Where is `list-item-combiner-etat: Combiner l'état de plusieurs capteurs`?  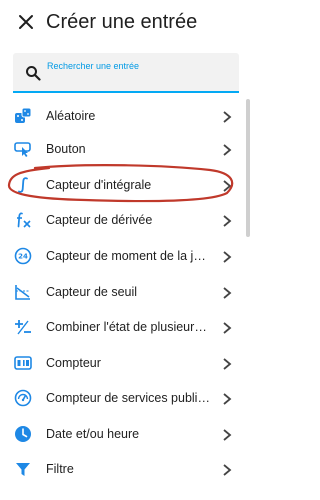 list-item-combiner-etat: Combiner l'état de plusieurs capteurs is located at coordinates (122, 328).